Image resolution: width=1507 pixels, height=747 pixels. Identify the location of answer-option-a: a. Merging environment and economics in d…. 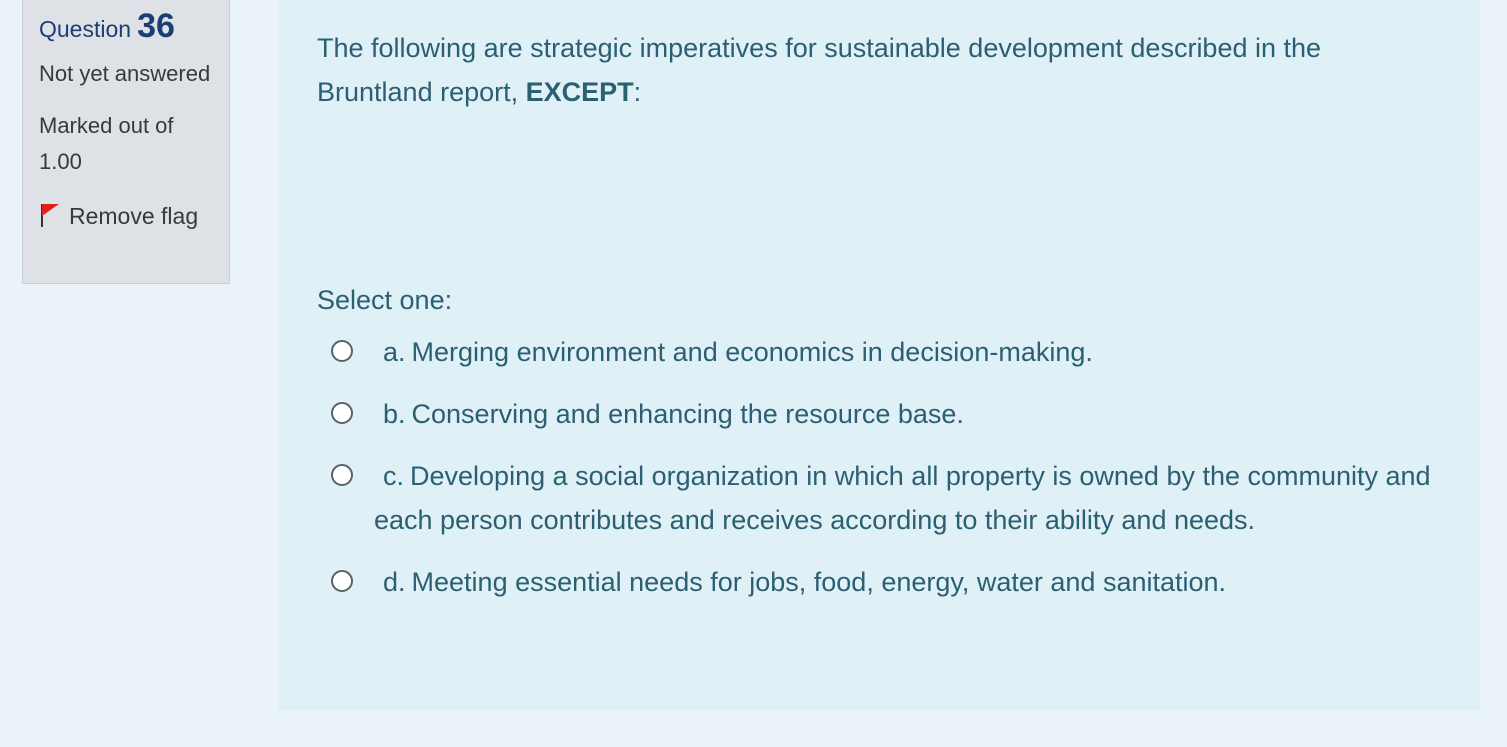
(884, 352).